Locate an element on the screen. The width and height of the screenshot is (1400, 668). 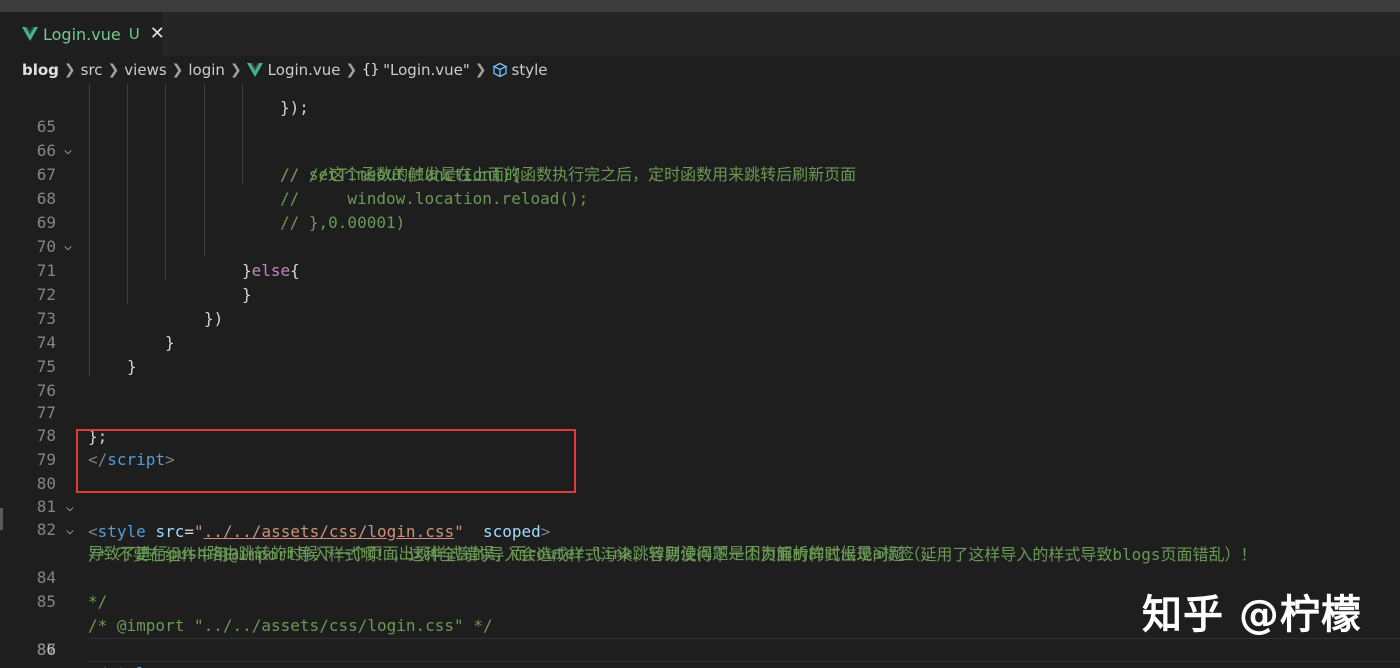
annotation-highlight-box is located at coordinates (326, 461).